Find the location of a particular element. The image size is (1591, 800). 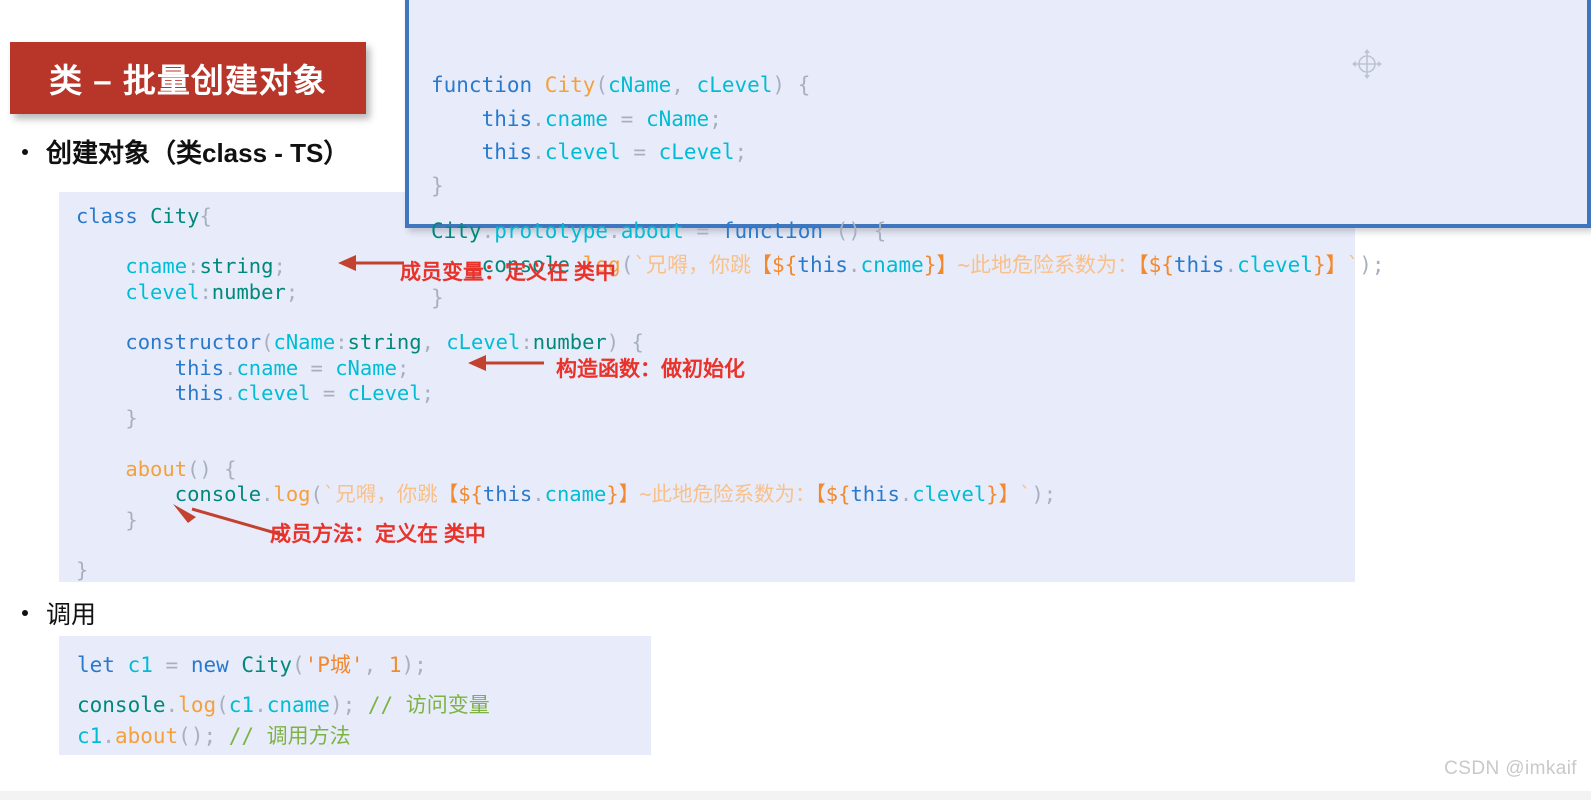

code-token: (); is located at coordinates (203, 736).